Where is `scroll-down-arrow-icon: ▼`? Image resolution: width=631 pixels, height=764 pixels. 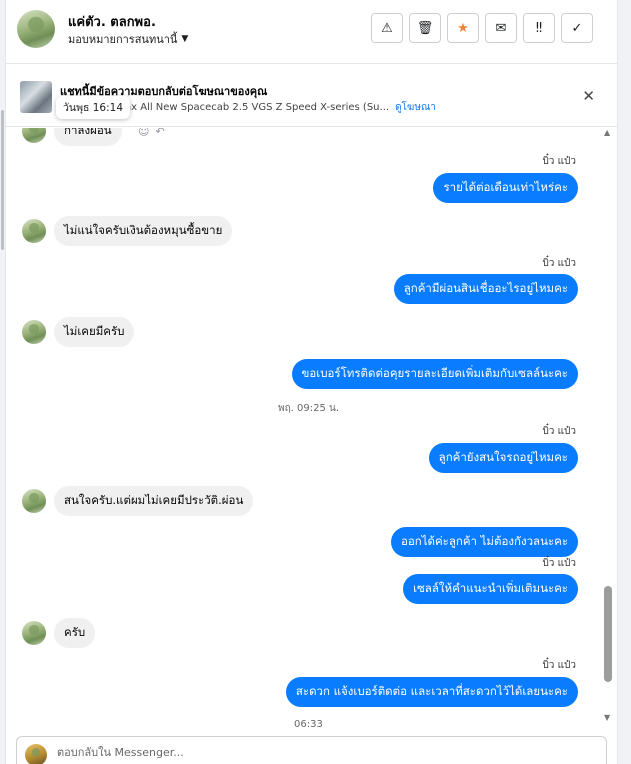
scroll-down-arrow-icon: ▼ is located at coordinates (607, 717).